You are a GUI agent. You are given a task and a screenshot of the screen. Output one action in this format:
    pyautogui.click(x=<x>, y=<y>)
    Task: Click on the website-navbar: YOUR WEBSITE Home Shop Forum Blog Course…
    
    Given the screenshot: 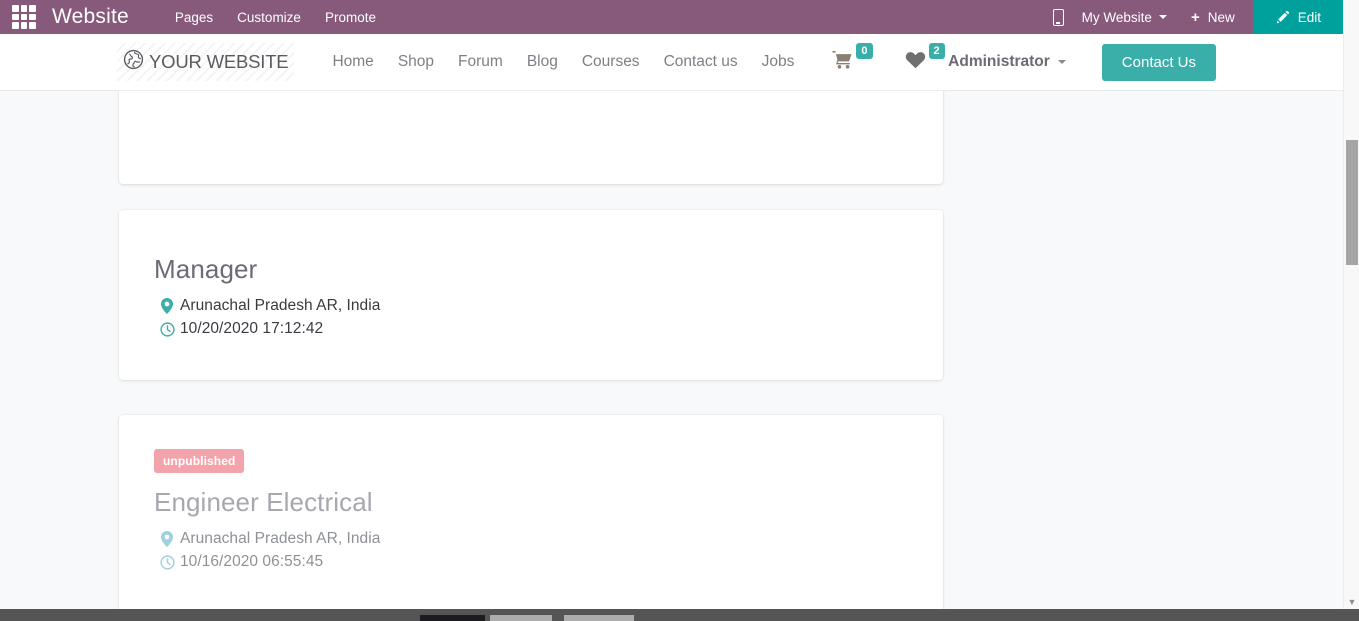 What is the action you would take?
    pyautogui.click(x=671, y=62)
    